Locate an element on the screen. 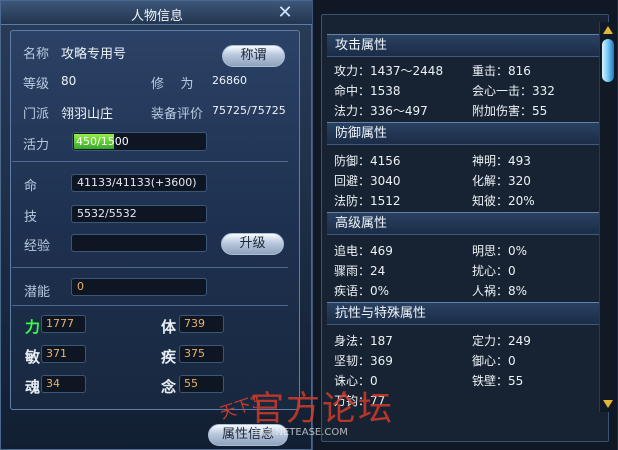 The width and height of the screenshot is (618, 450). advanced-row-2-right: 扰心：0 is located at coordinates (494, 271).